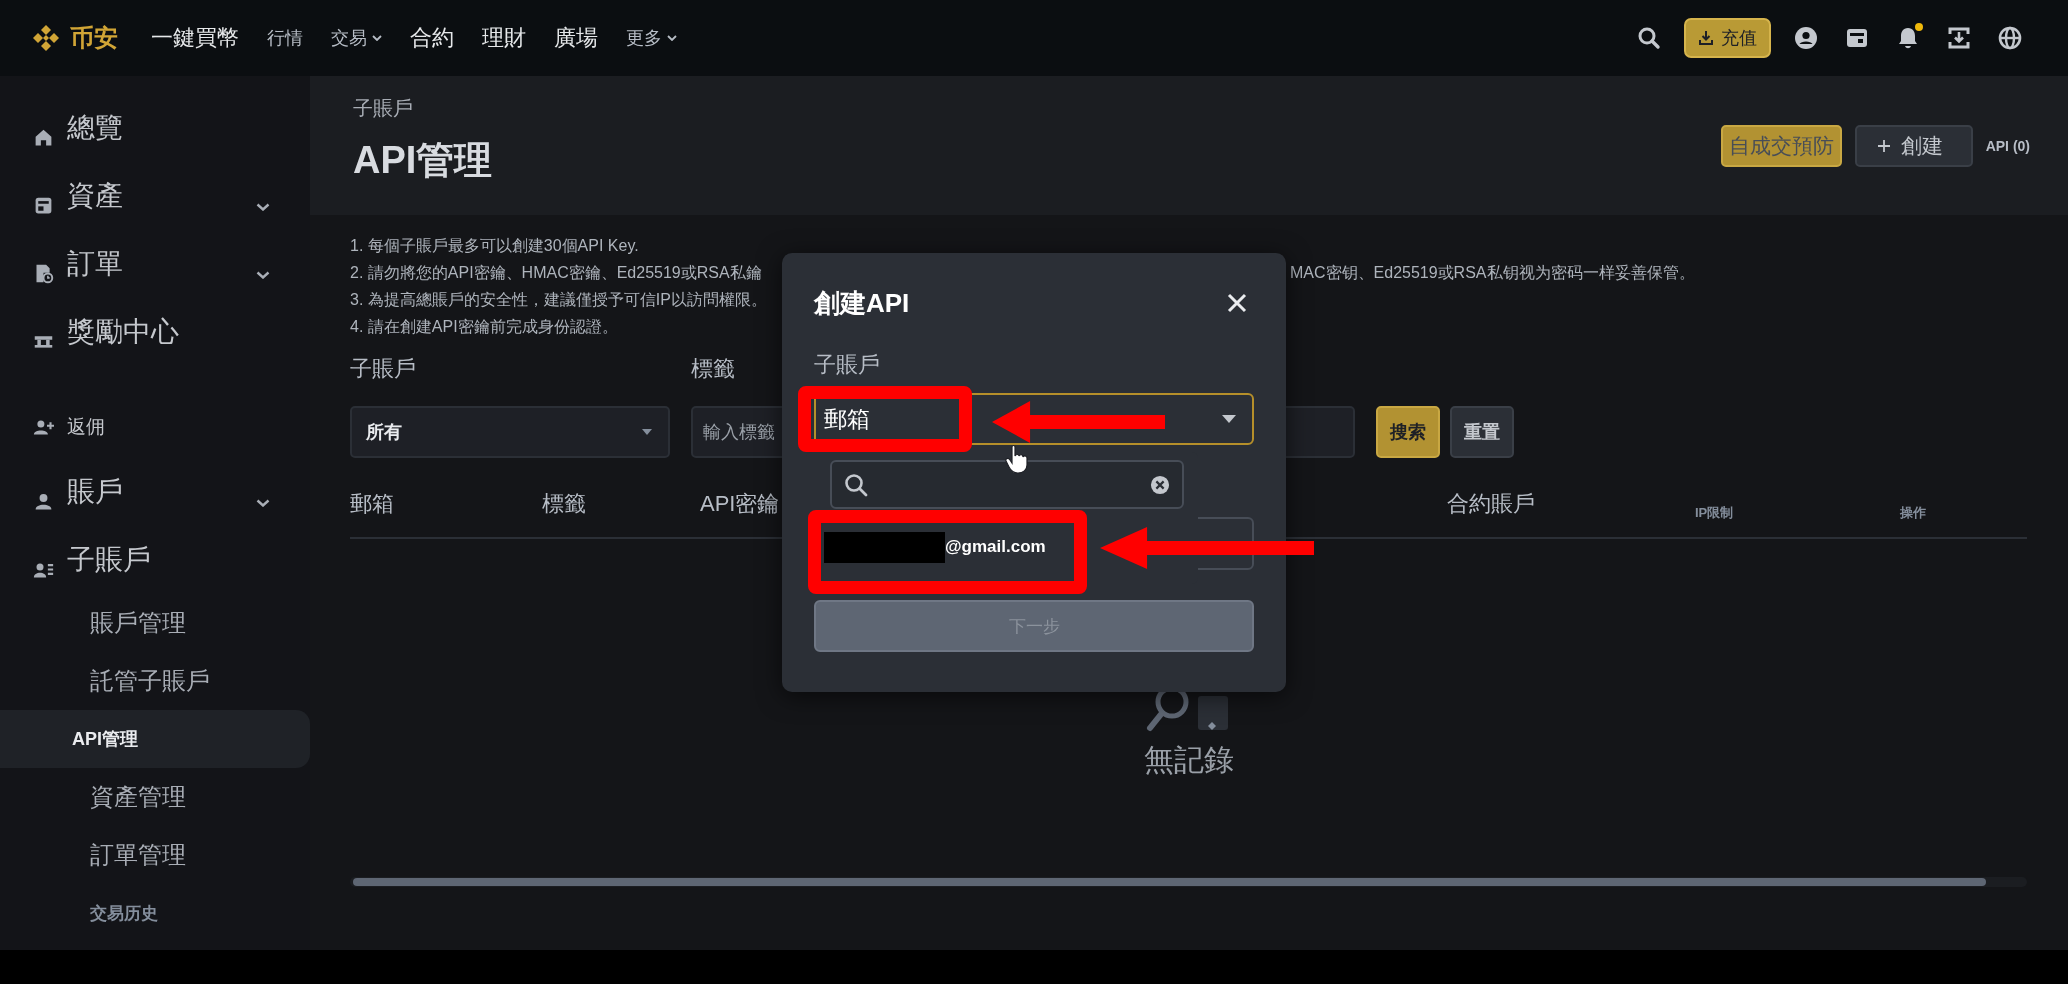  I want to click on nav-link: 交易, so click(356, 38).